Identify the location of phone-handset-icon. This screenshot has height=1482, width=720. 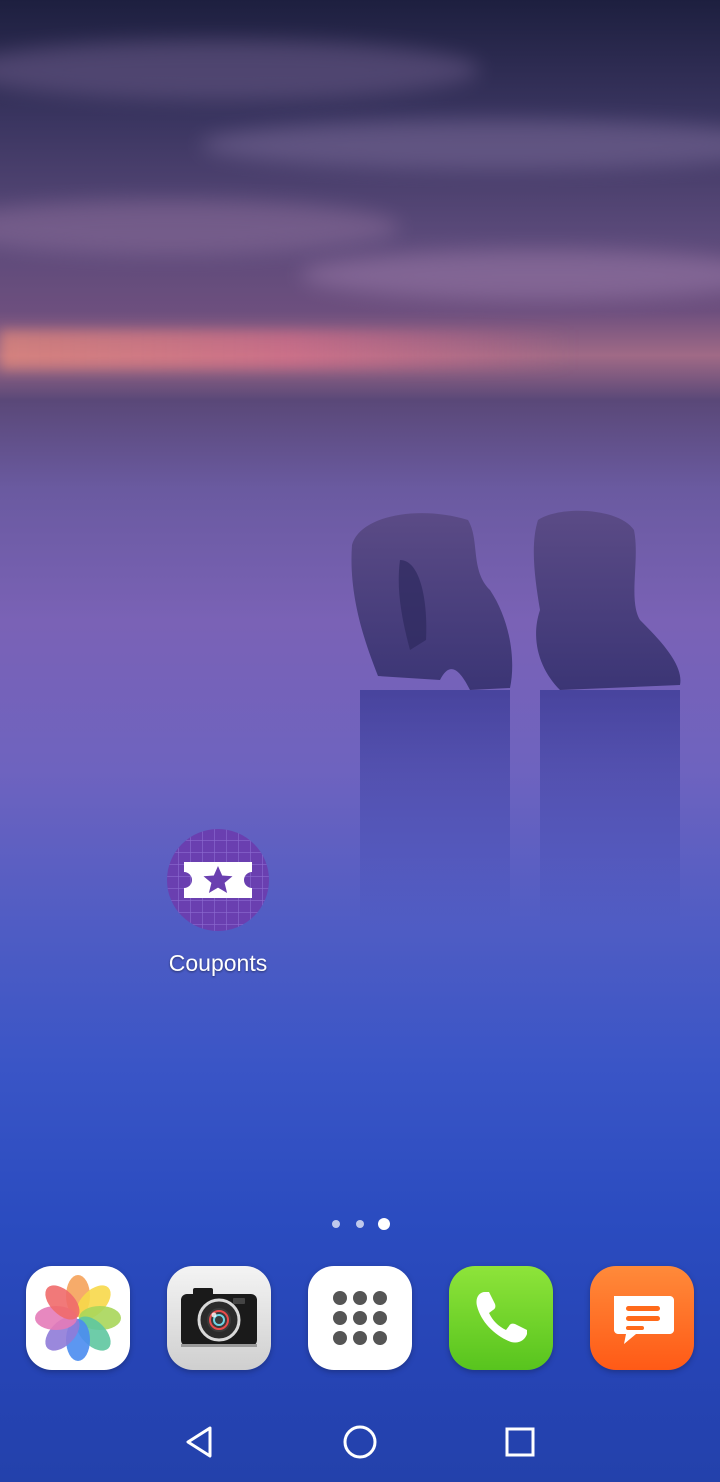
(501, 1317).